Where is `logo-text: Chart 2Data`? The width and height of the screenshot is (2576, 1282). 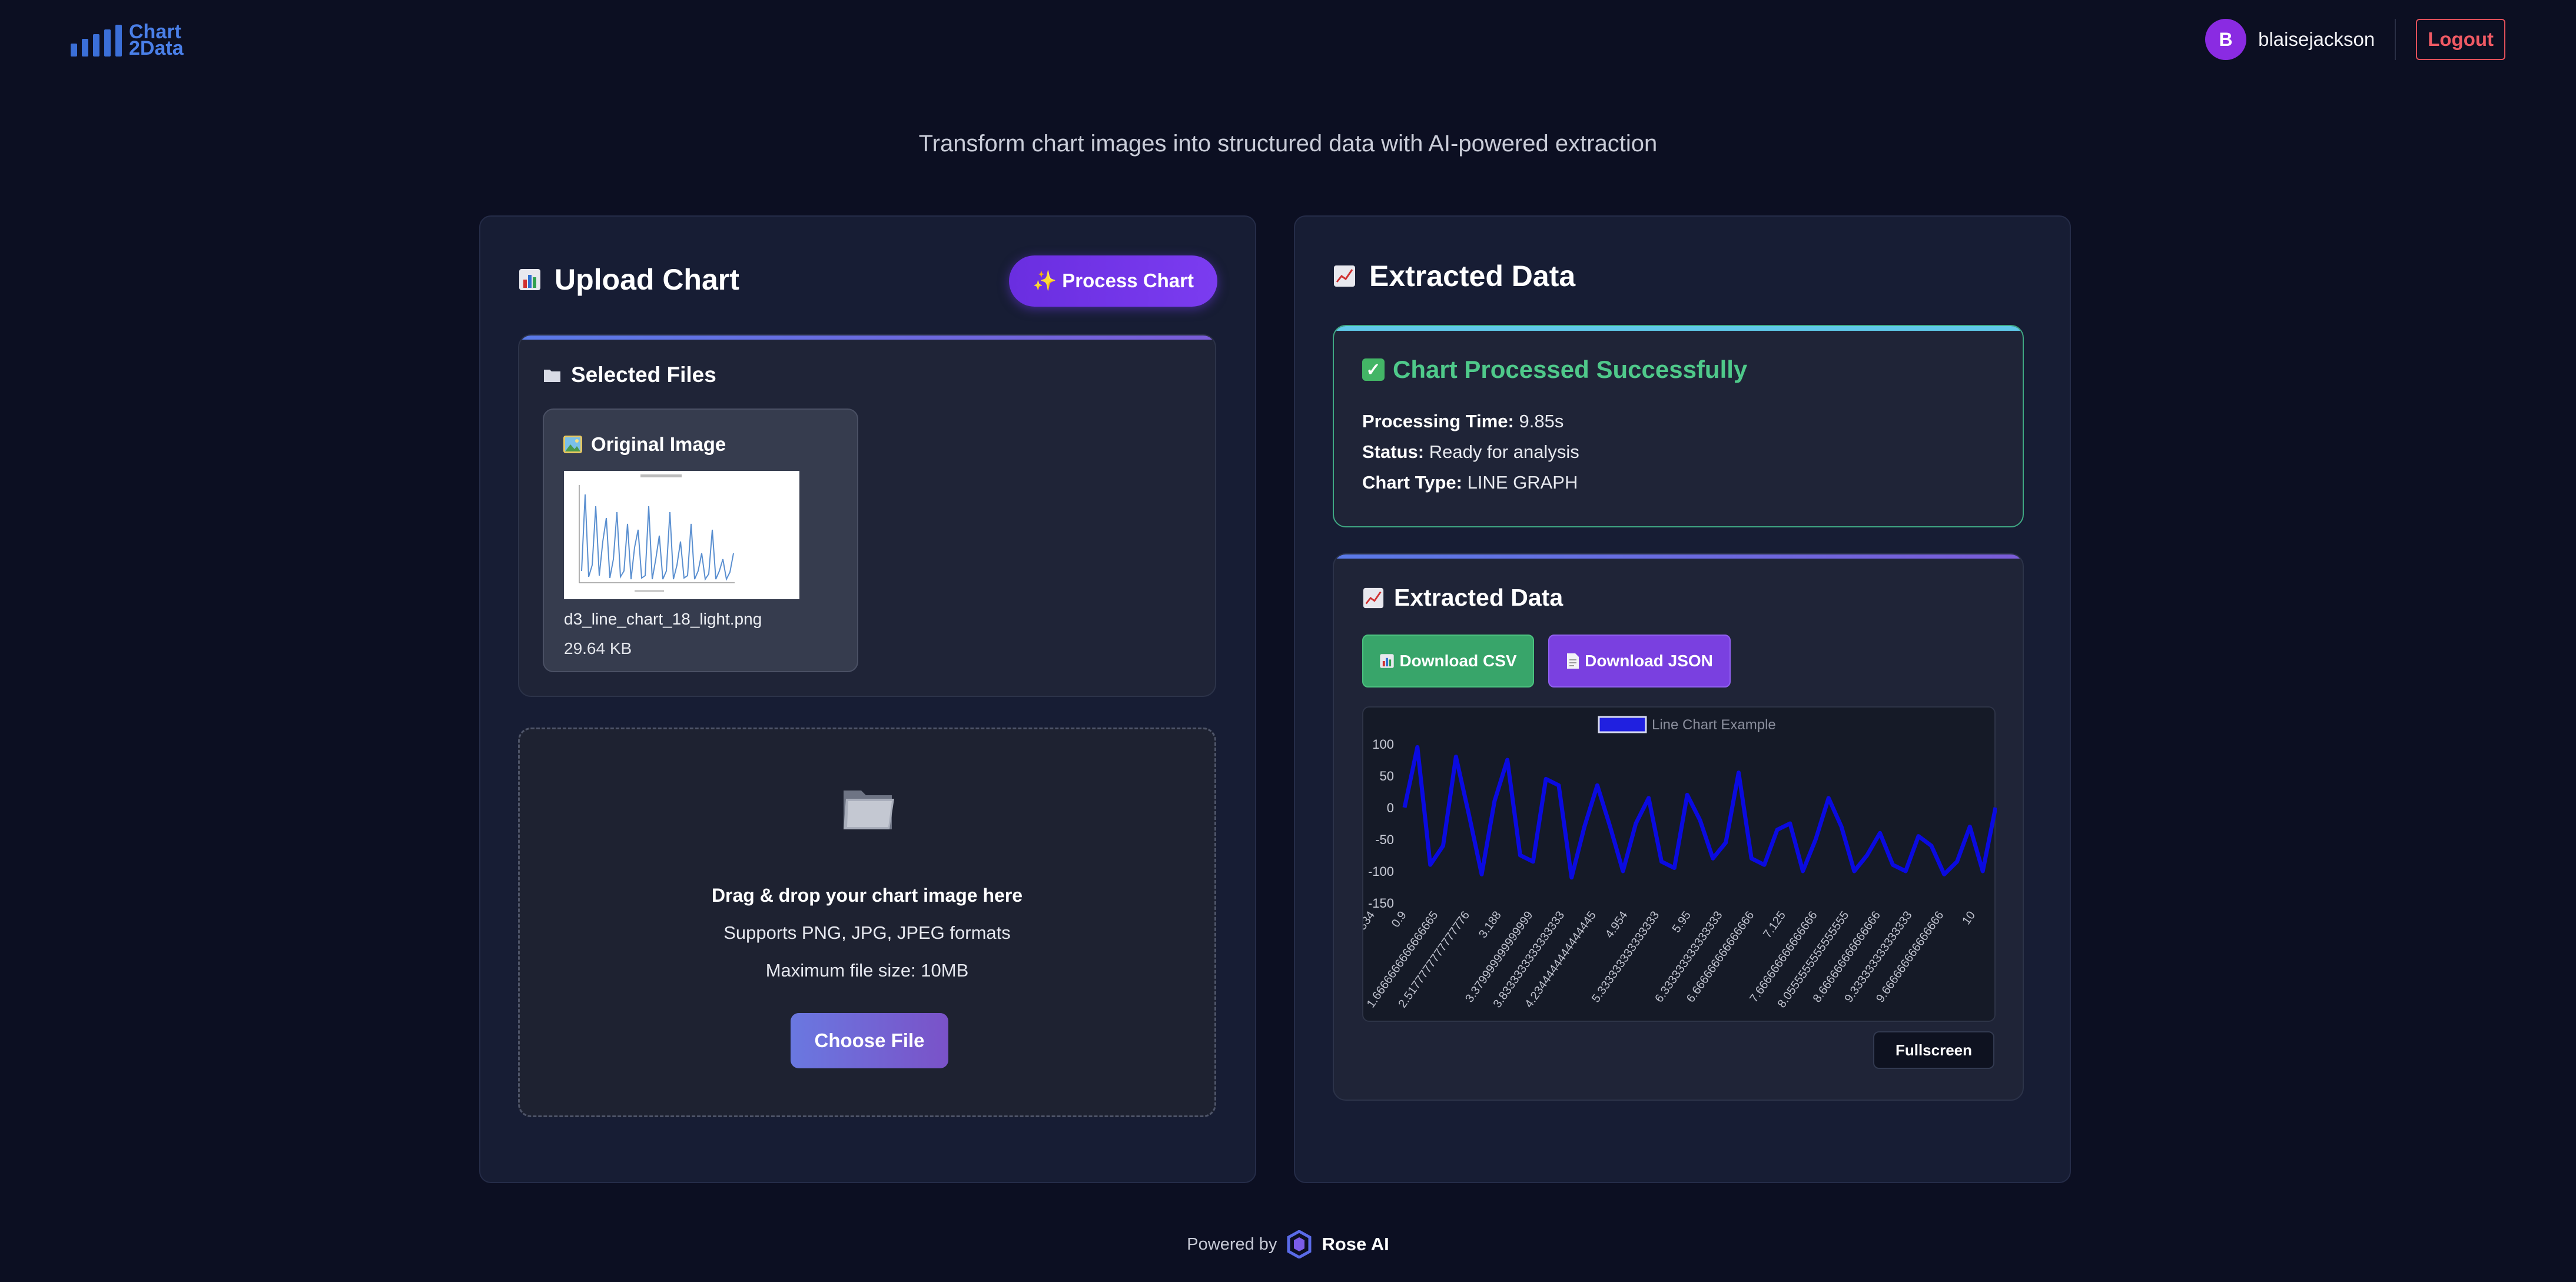 logo-text: Chart 2Data is located at coordinates (156, 40).